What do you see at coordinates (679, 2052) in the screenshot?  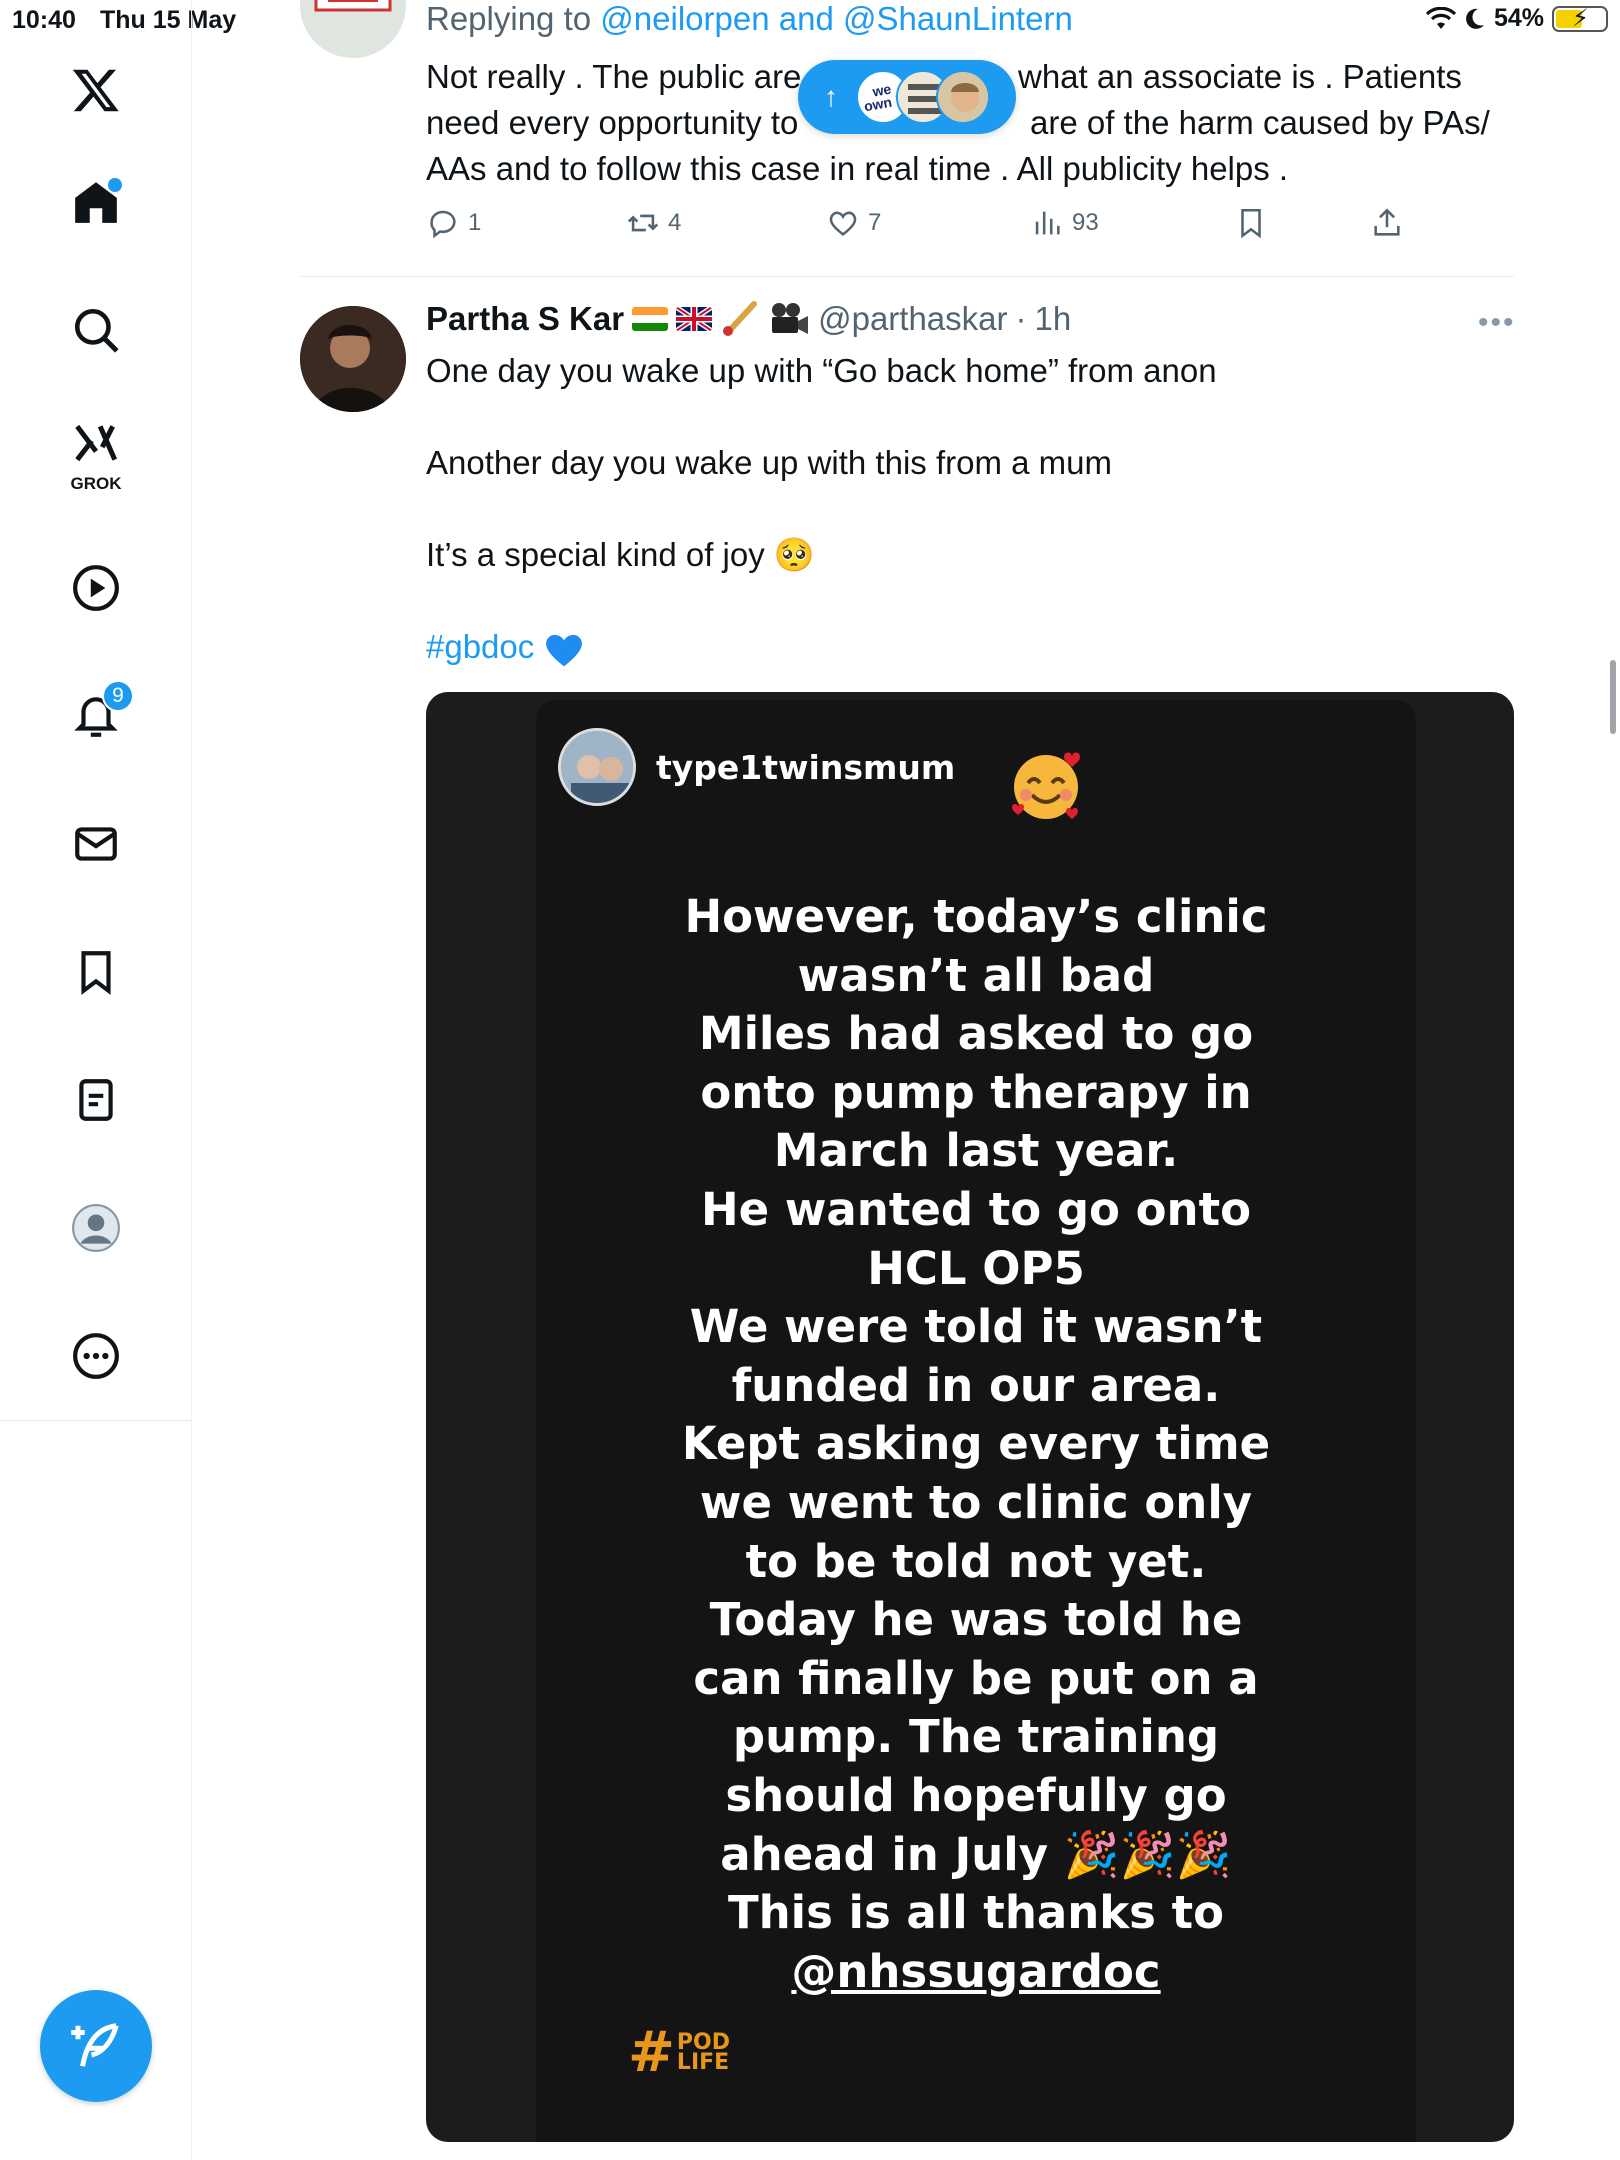 I see `pod-life-sticker: # POD LIFE` at bounding box center [679, 2052].